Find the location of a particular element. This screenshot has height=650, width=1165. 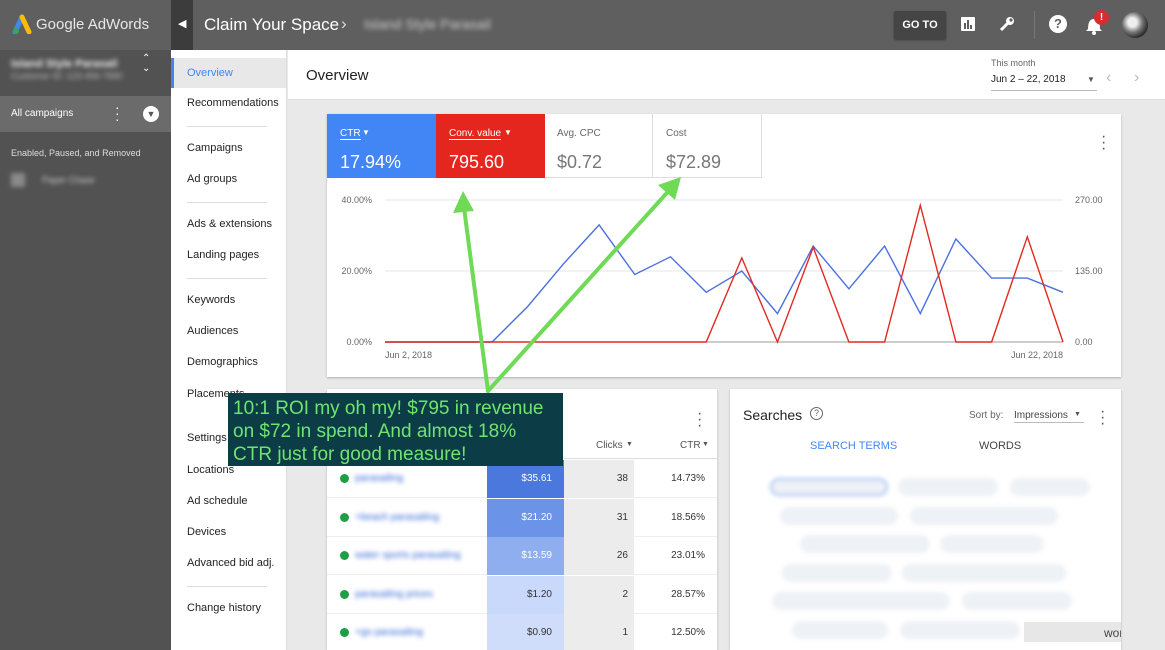

metric-ctr: CTR ▼ 17.94% is located at coordinates (381, 146).